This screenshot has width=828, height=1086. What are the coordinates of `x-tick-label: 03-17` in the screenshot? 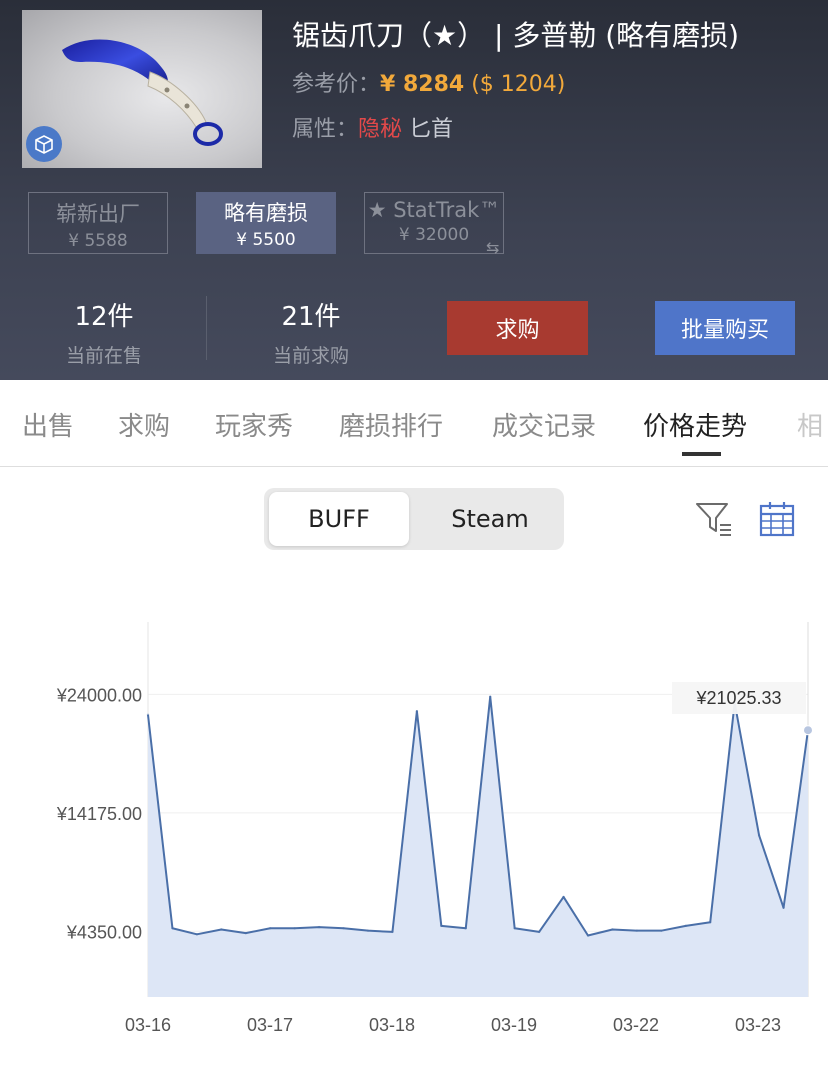 It's located at (270, 1025).